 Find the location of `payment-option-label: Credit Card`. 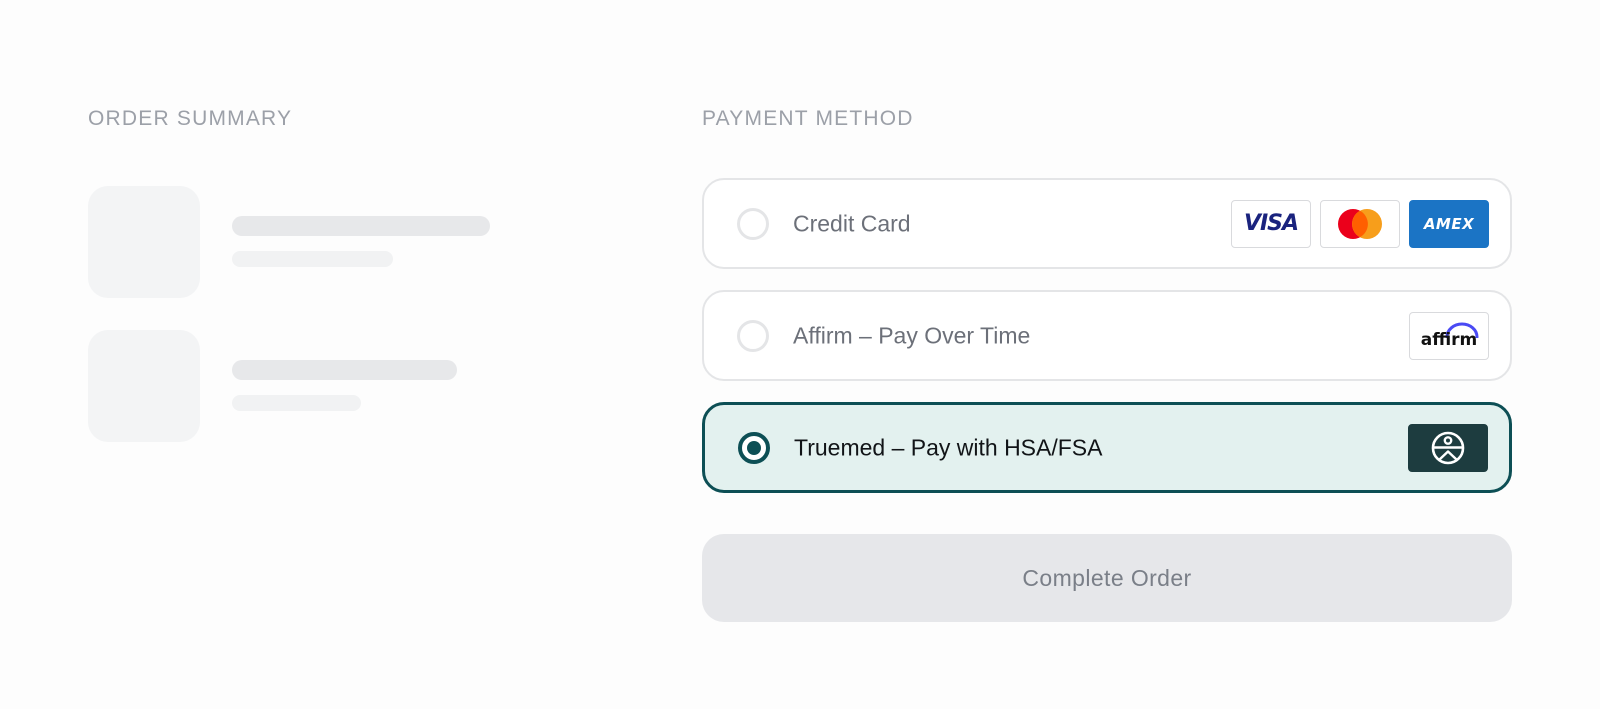

payment-option-label: Credit Card is located at coordinates (852, 223).